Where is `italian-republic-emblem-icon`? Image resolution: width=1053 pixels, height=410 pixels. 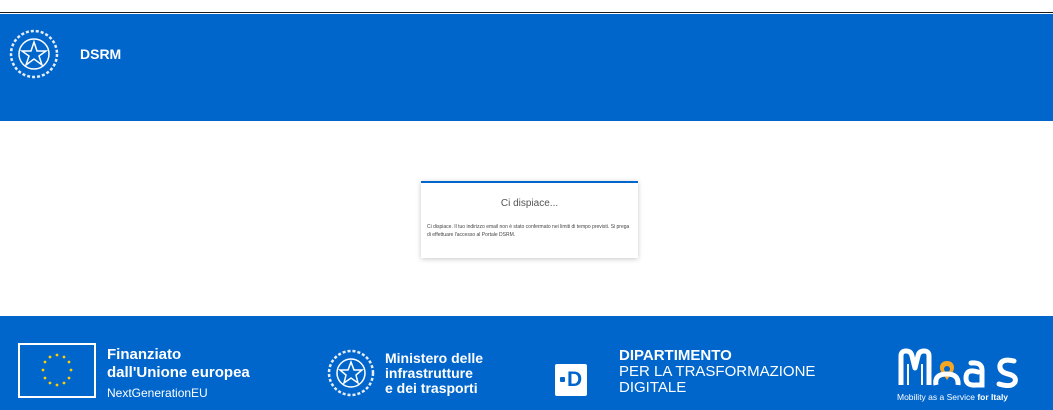 italian-republic-emblem-icon is located at coordinates (34, 54).